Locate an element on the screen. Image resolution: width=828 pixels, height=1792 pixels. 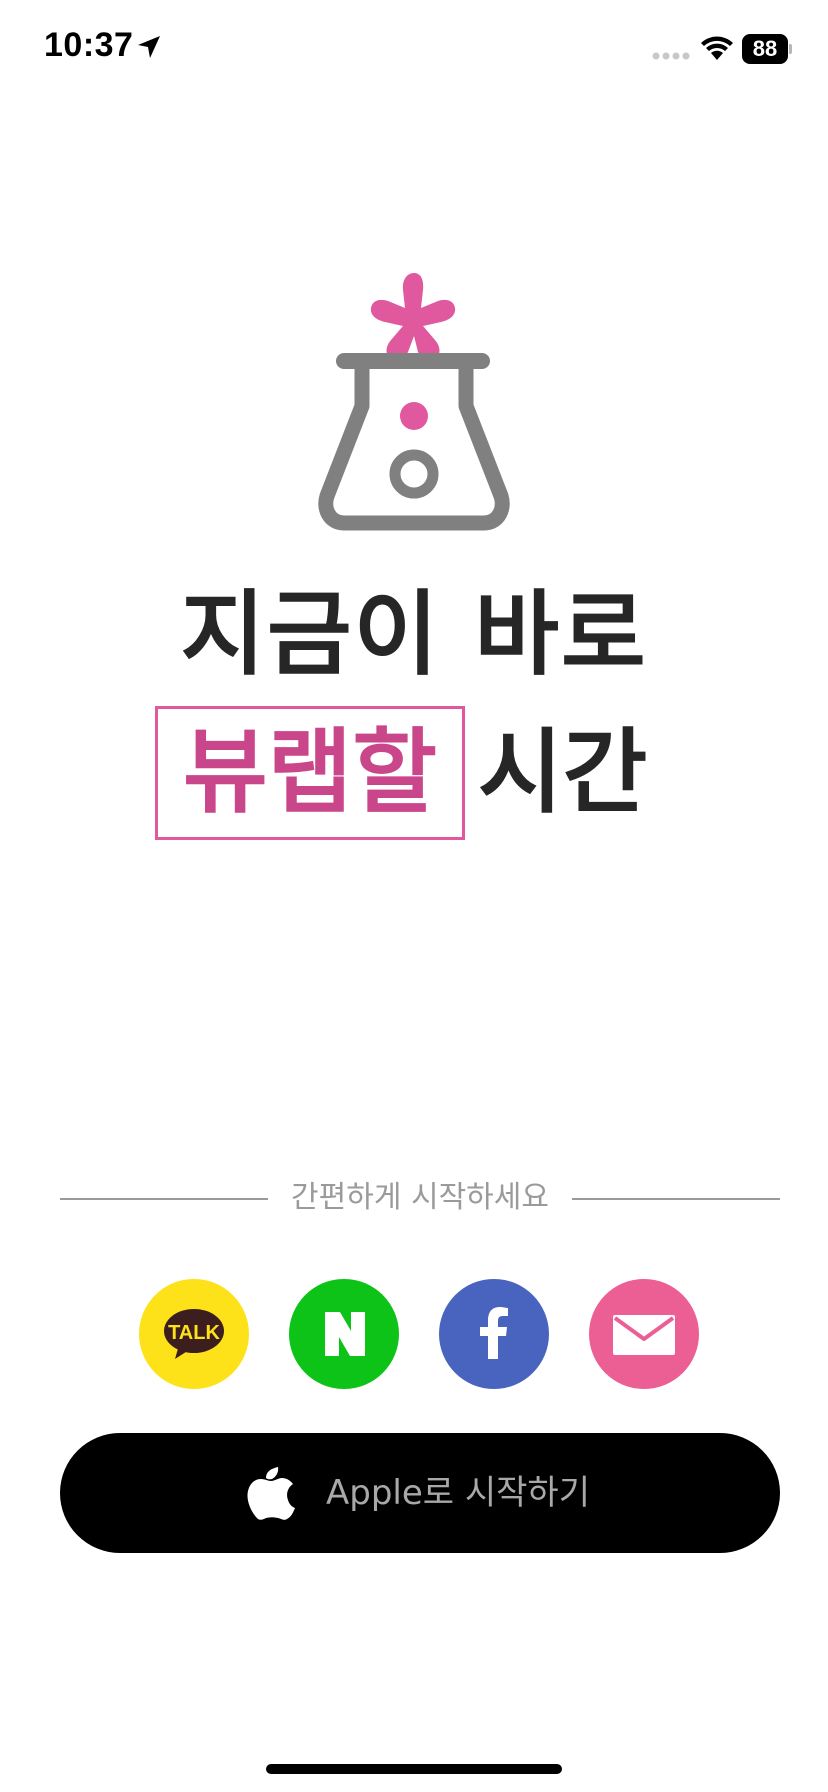
battery-level: 88 is located at coordinates (765, 48).